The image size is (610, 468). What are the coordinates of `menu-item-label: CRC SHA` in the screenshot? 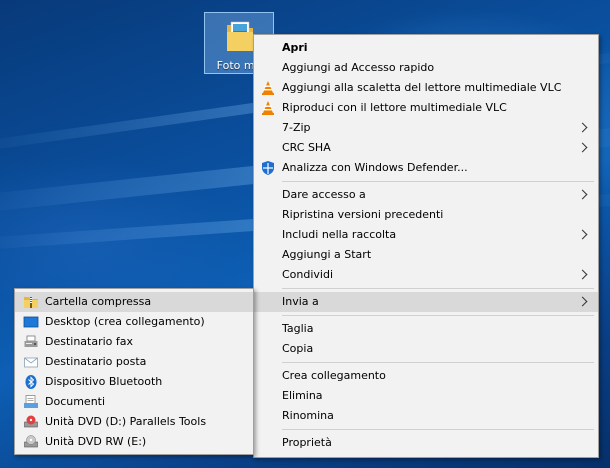 It's located at (306, 147).